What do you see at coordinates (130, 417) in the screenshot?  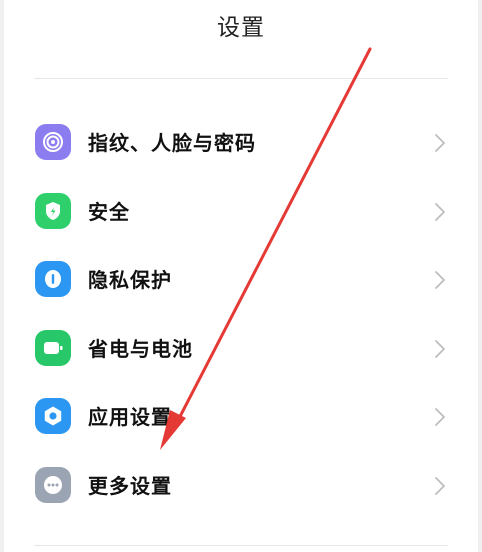 I see `settings-item-label: 应用设置` at bounding box center [130, 417].